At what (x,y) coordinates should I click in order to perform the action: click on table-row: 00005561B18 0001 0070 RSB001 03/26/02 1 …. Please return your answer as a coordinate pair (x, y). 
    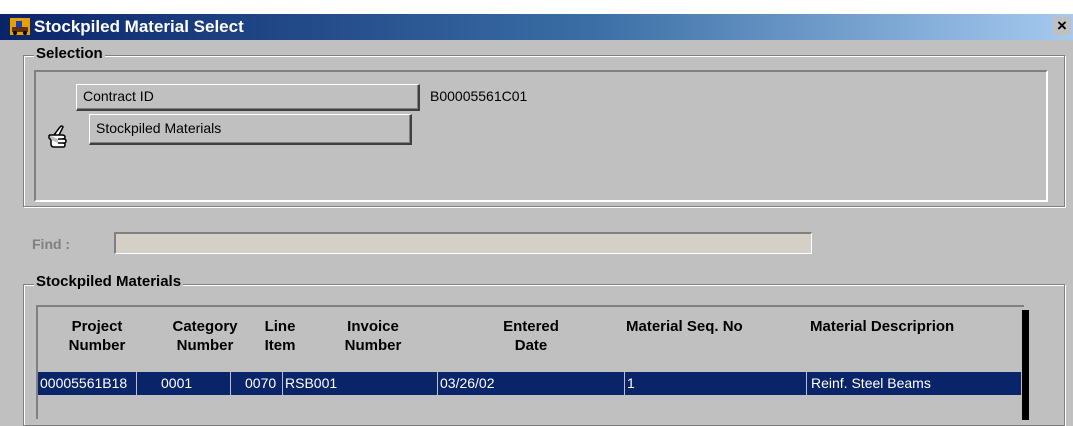
    Looking at the image, I should click on (529, 383).